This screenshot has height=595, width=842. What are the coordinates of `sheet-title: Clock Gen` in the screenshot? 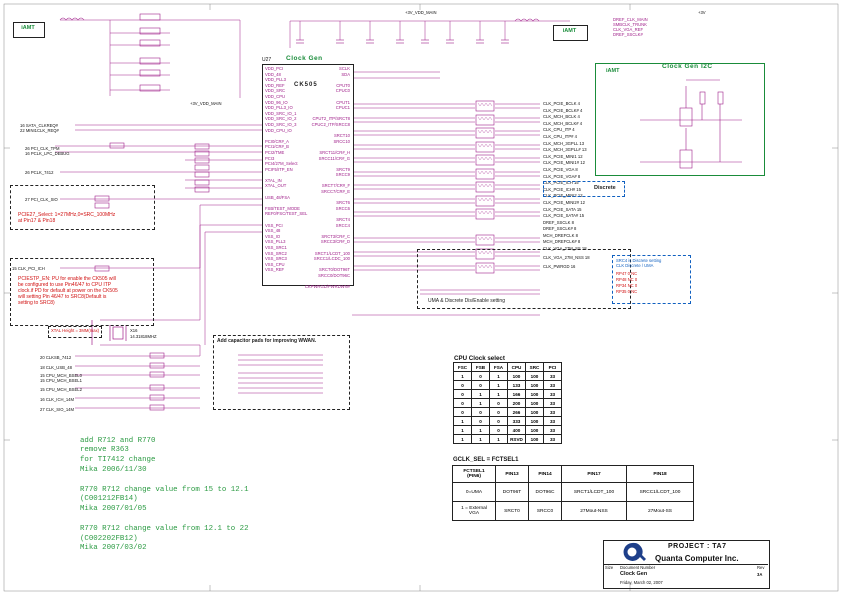 It's located at (634, 574).